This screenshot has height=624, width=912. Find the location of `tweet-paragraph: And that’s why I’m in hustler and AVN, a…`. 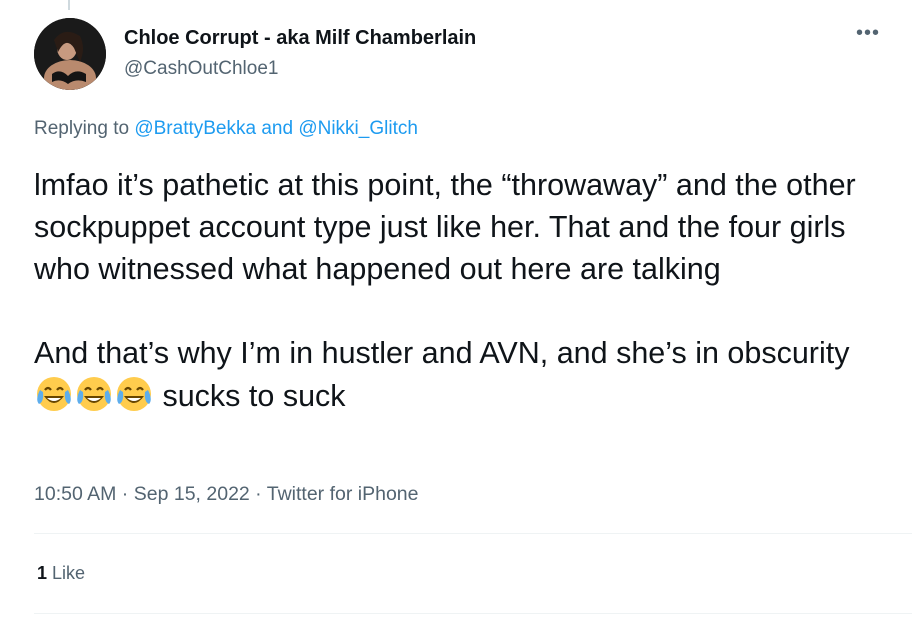

tweet-paragraph: And that’s why I’m in hustler and AVN, a… is located at coordinates (464, 374).